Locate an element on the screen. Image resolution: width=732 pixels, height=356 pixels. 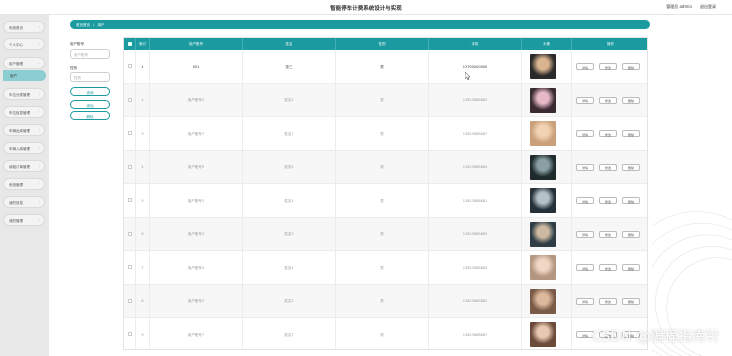
cell-index: 5 is located at coordinates (143, 201).